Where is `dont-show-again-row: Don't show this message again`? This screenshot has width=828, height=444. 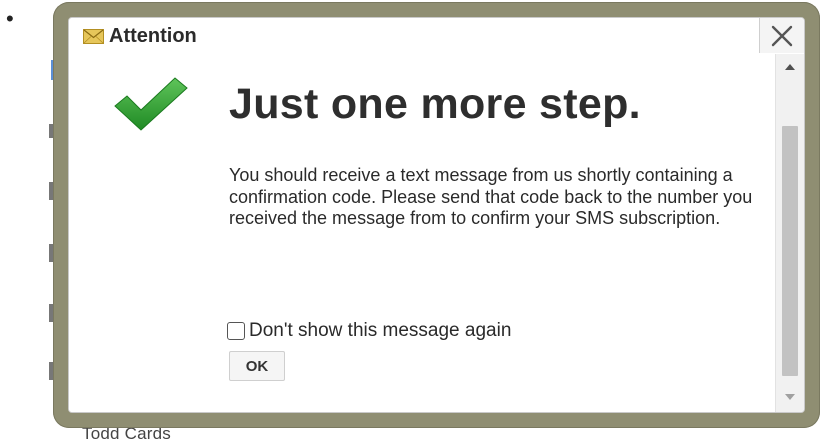
dont-show-again-row: Don't show this message again is located at coordinates (369, 331).